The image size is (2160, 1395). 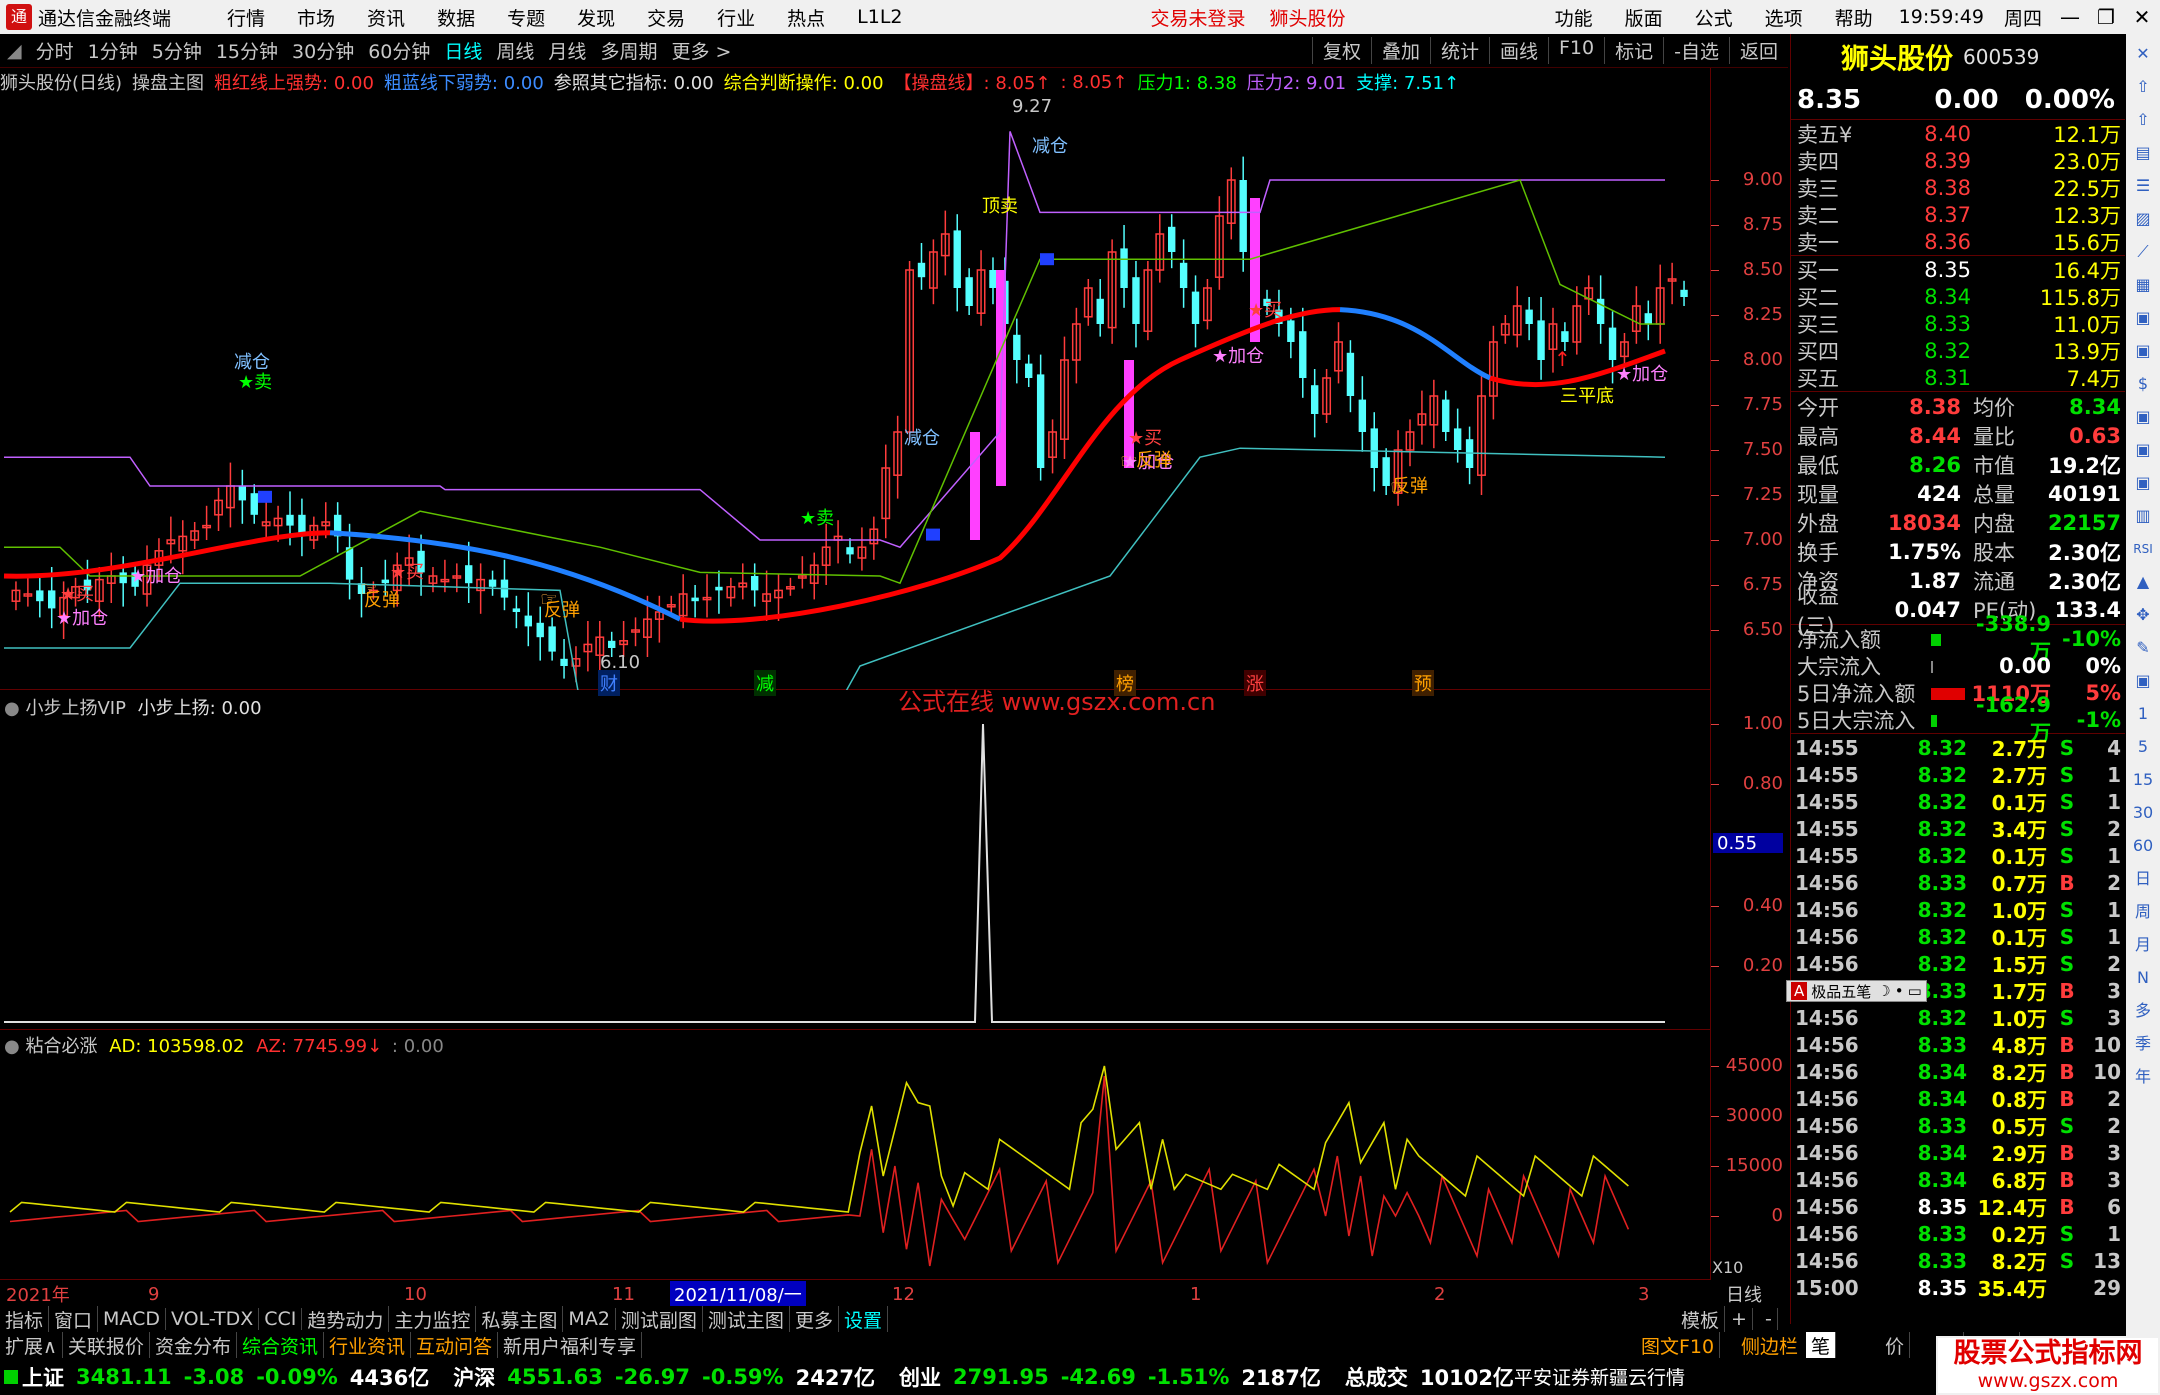 I want to click on tab-shezhi: 设置, so click(x=863, y=1319).